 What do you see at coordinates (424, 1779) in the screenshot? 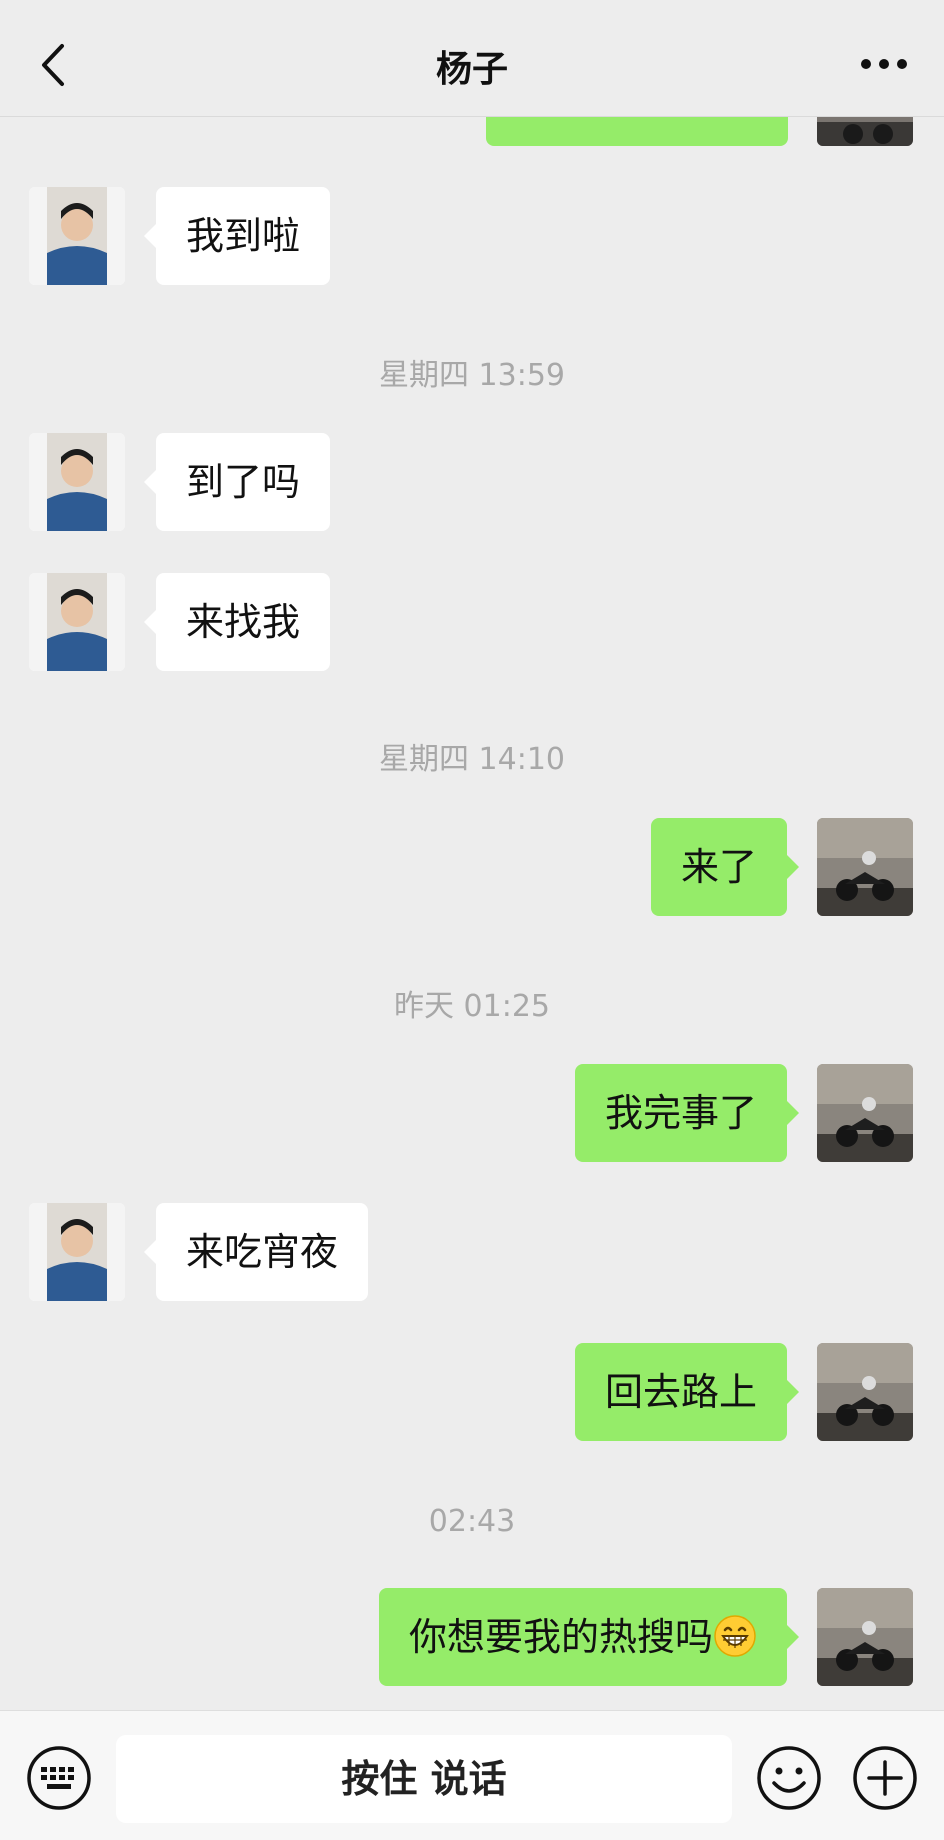
I see `hold-to-talk-button: 按住 说话` at bounding box center [424, 1779].